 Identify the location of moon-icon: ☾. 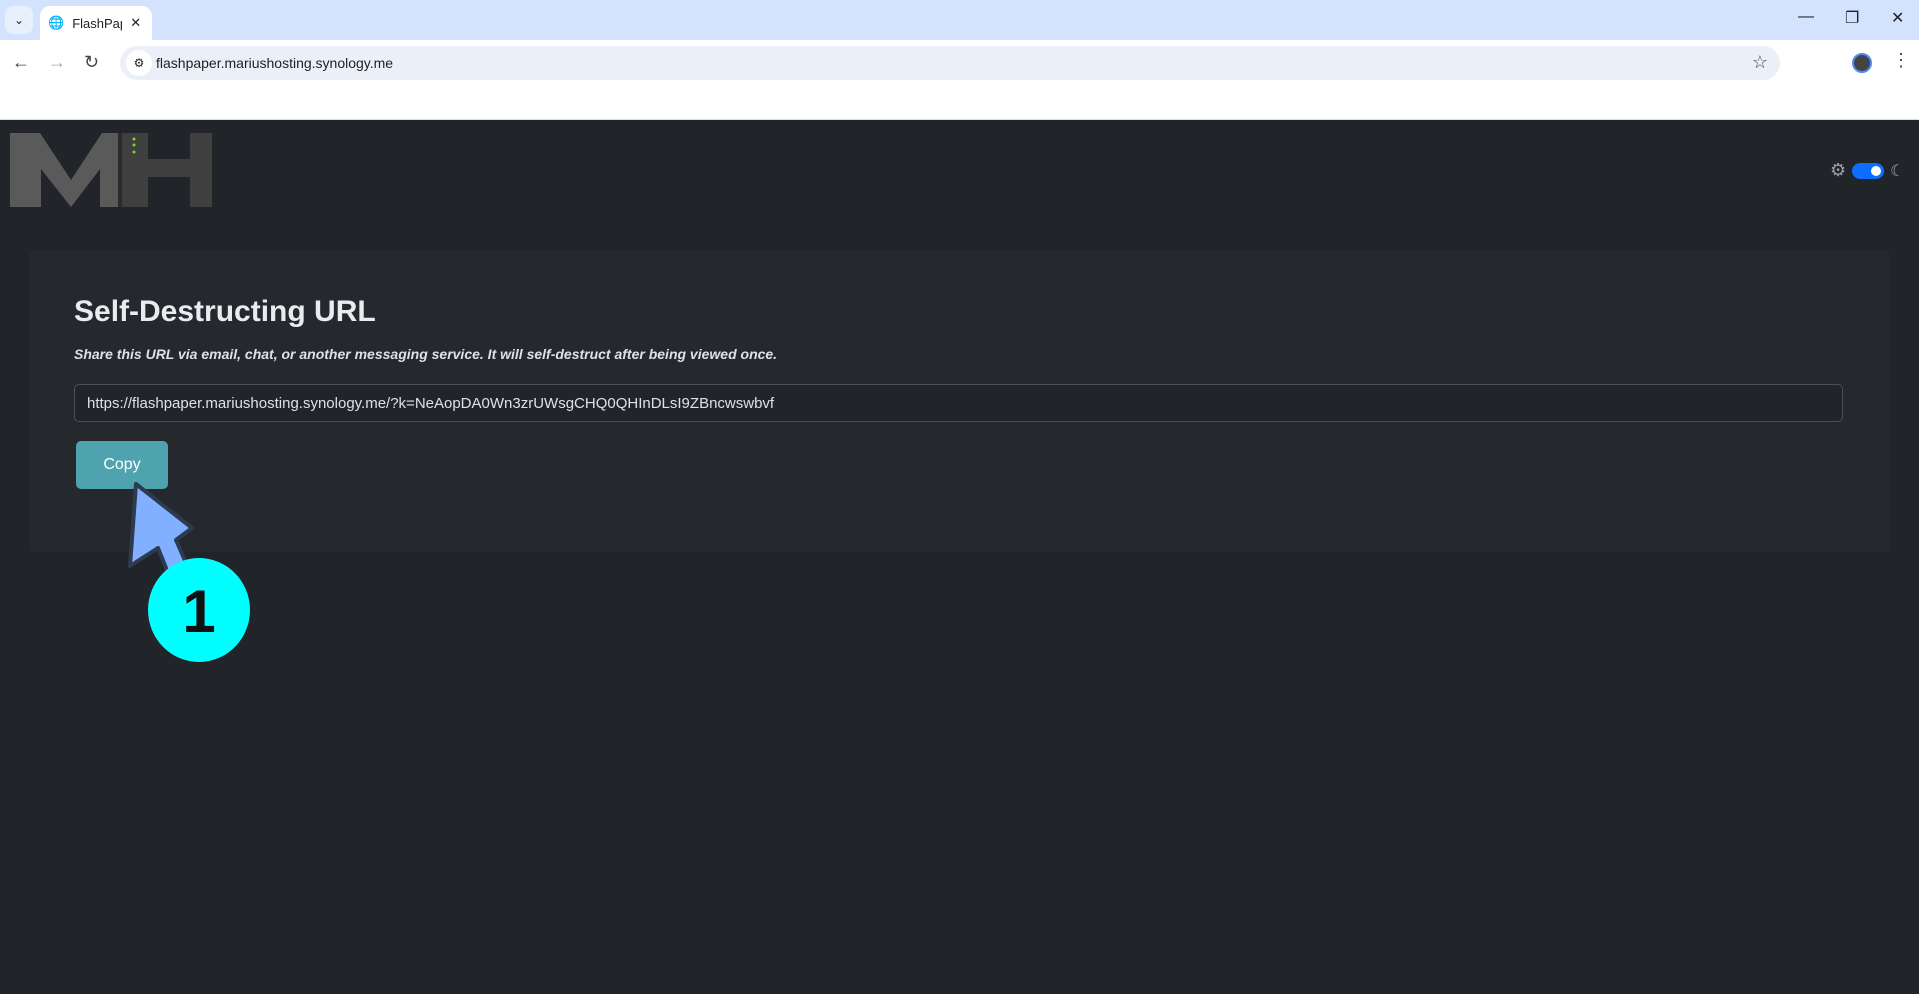
(1897, 171).